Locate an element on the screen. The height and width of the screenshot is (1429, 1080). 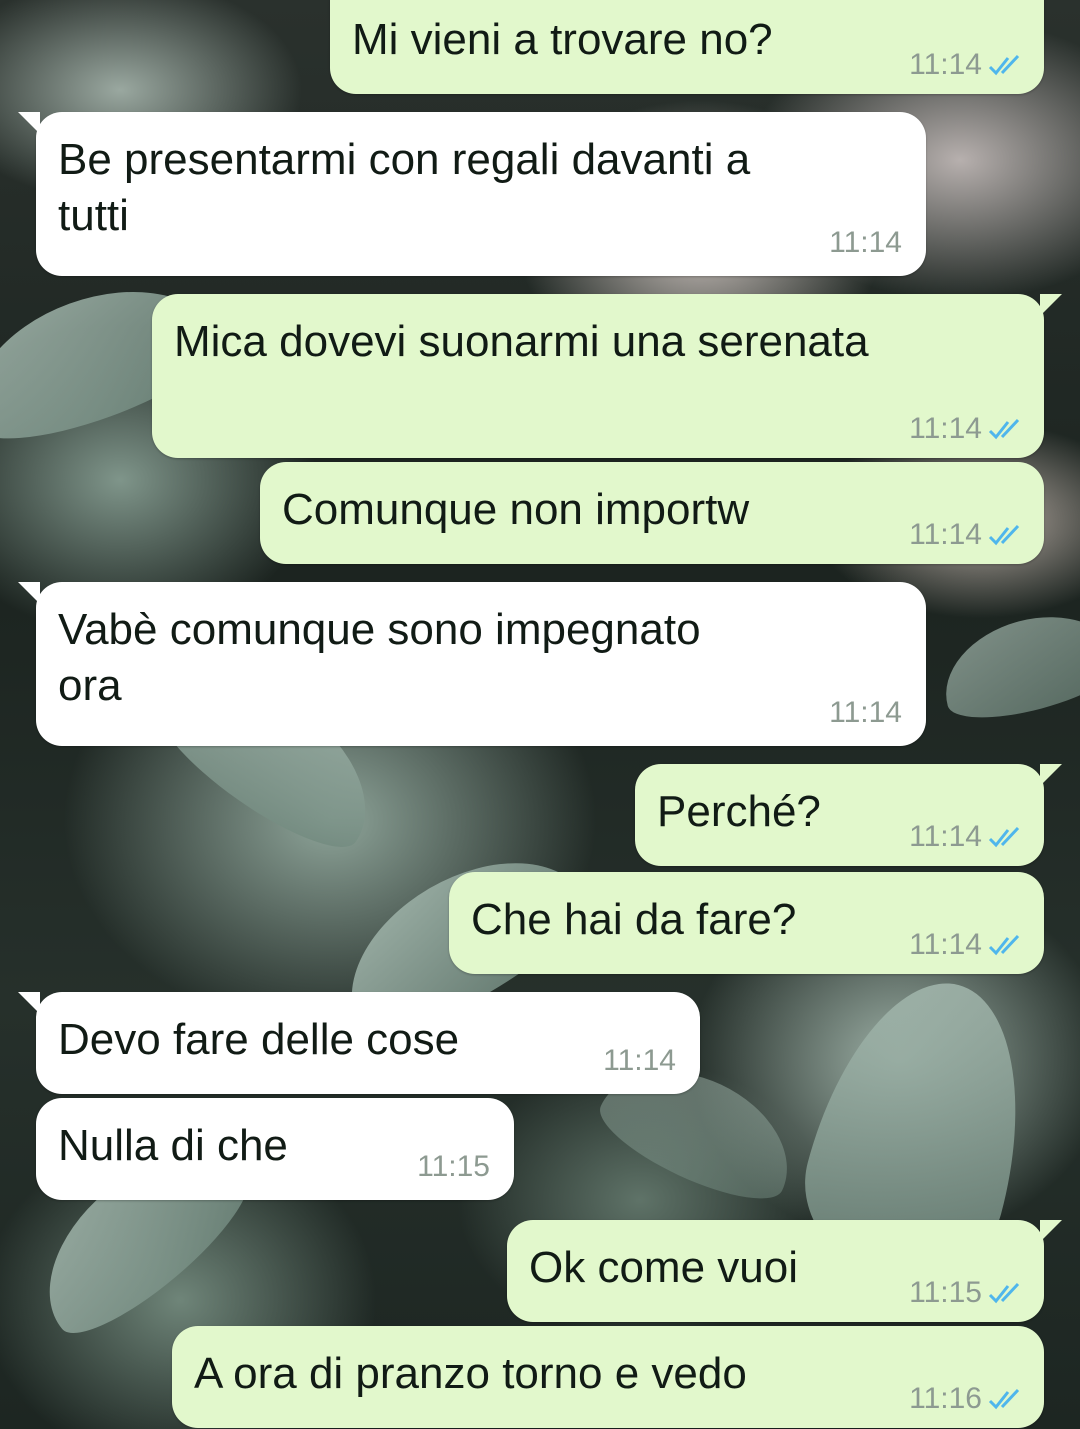
message-bubble-outgoing: A ora di pranzo torno e vedo 11:16 is located at coordinates (608, 1377).